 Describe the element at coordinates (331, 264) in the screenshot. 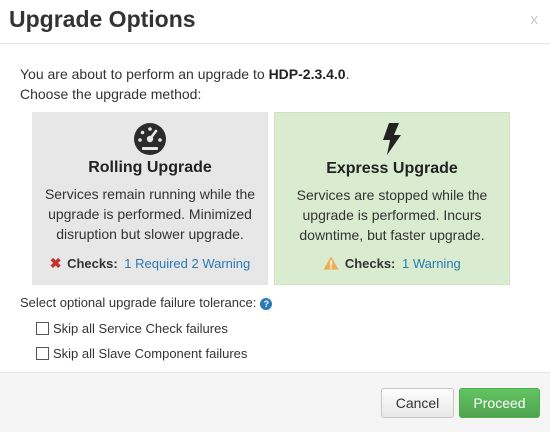

I see `warning-icon` at that location.